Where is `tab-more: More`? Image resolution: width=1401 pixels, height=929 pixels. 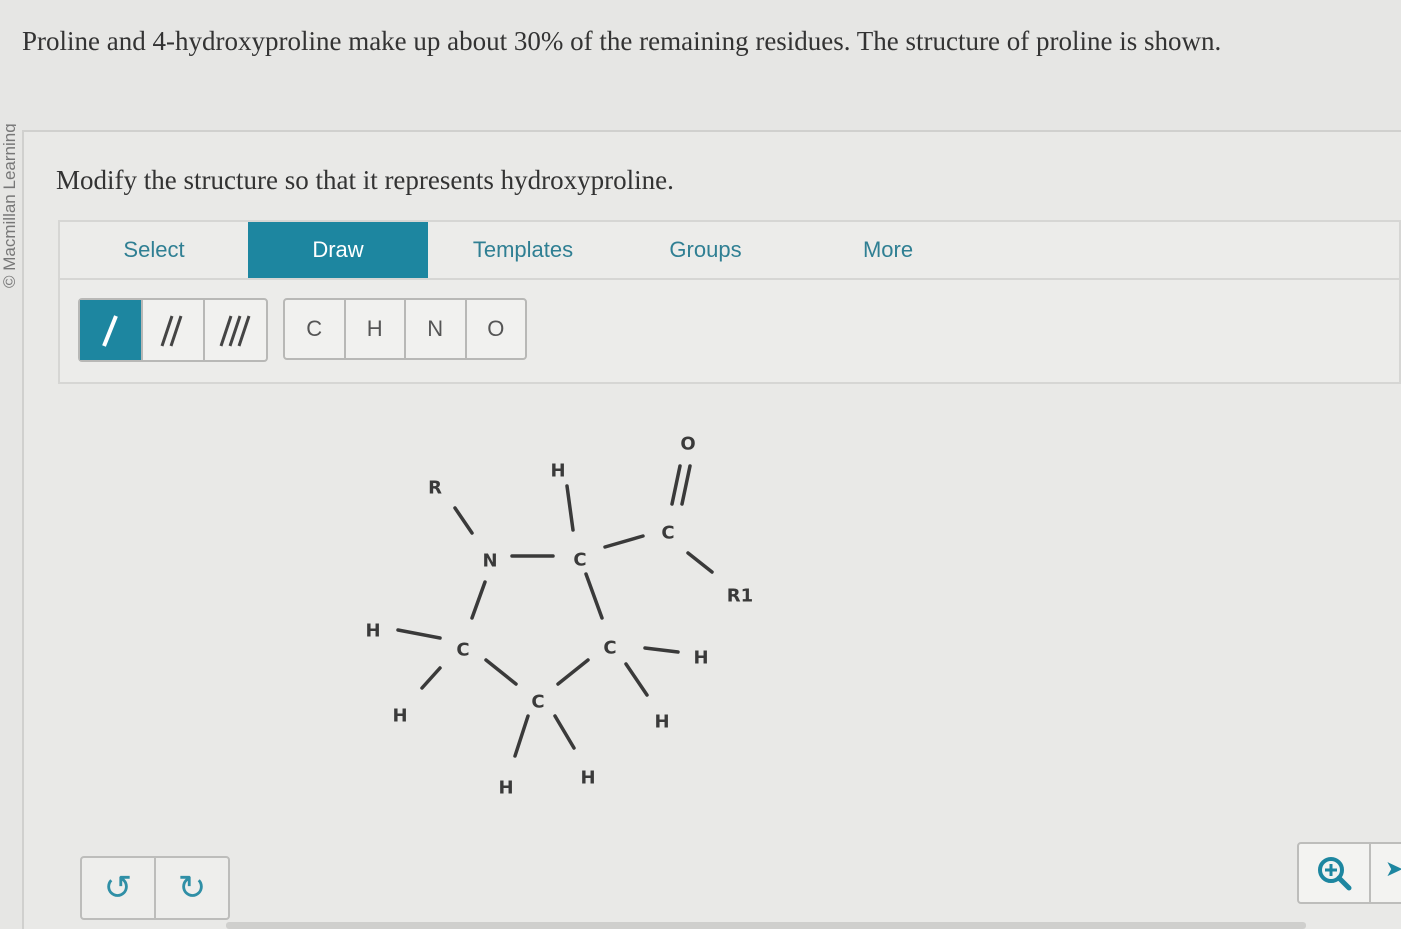 tab-more: More is located at coordinates (888, 250).